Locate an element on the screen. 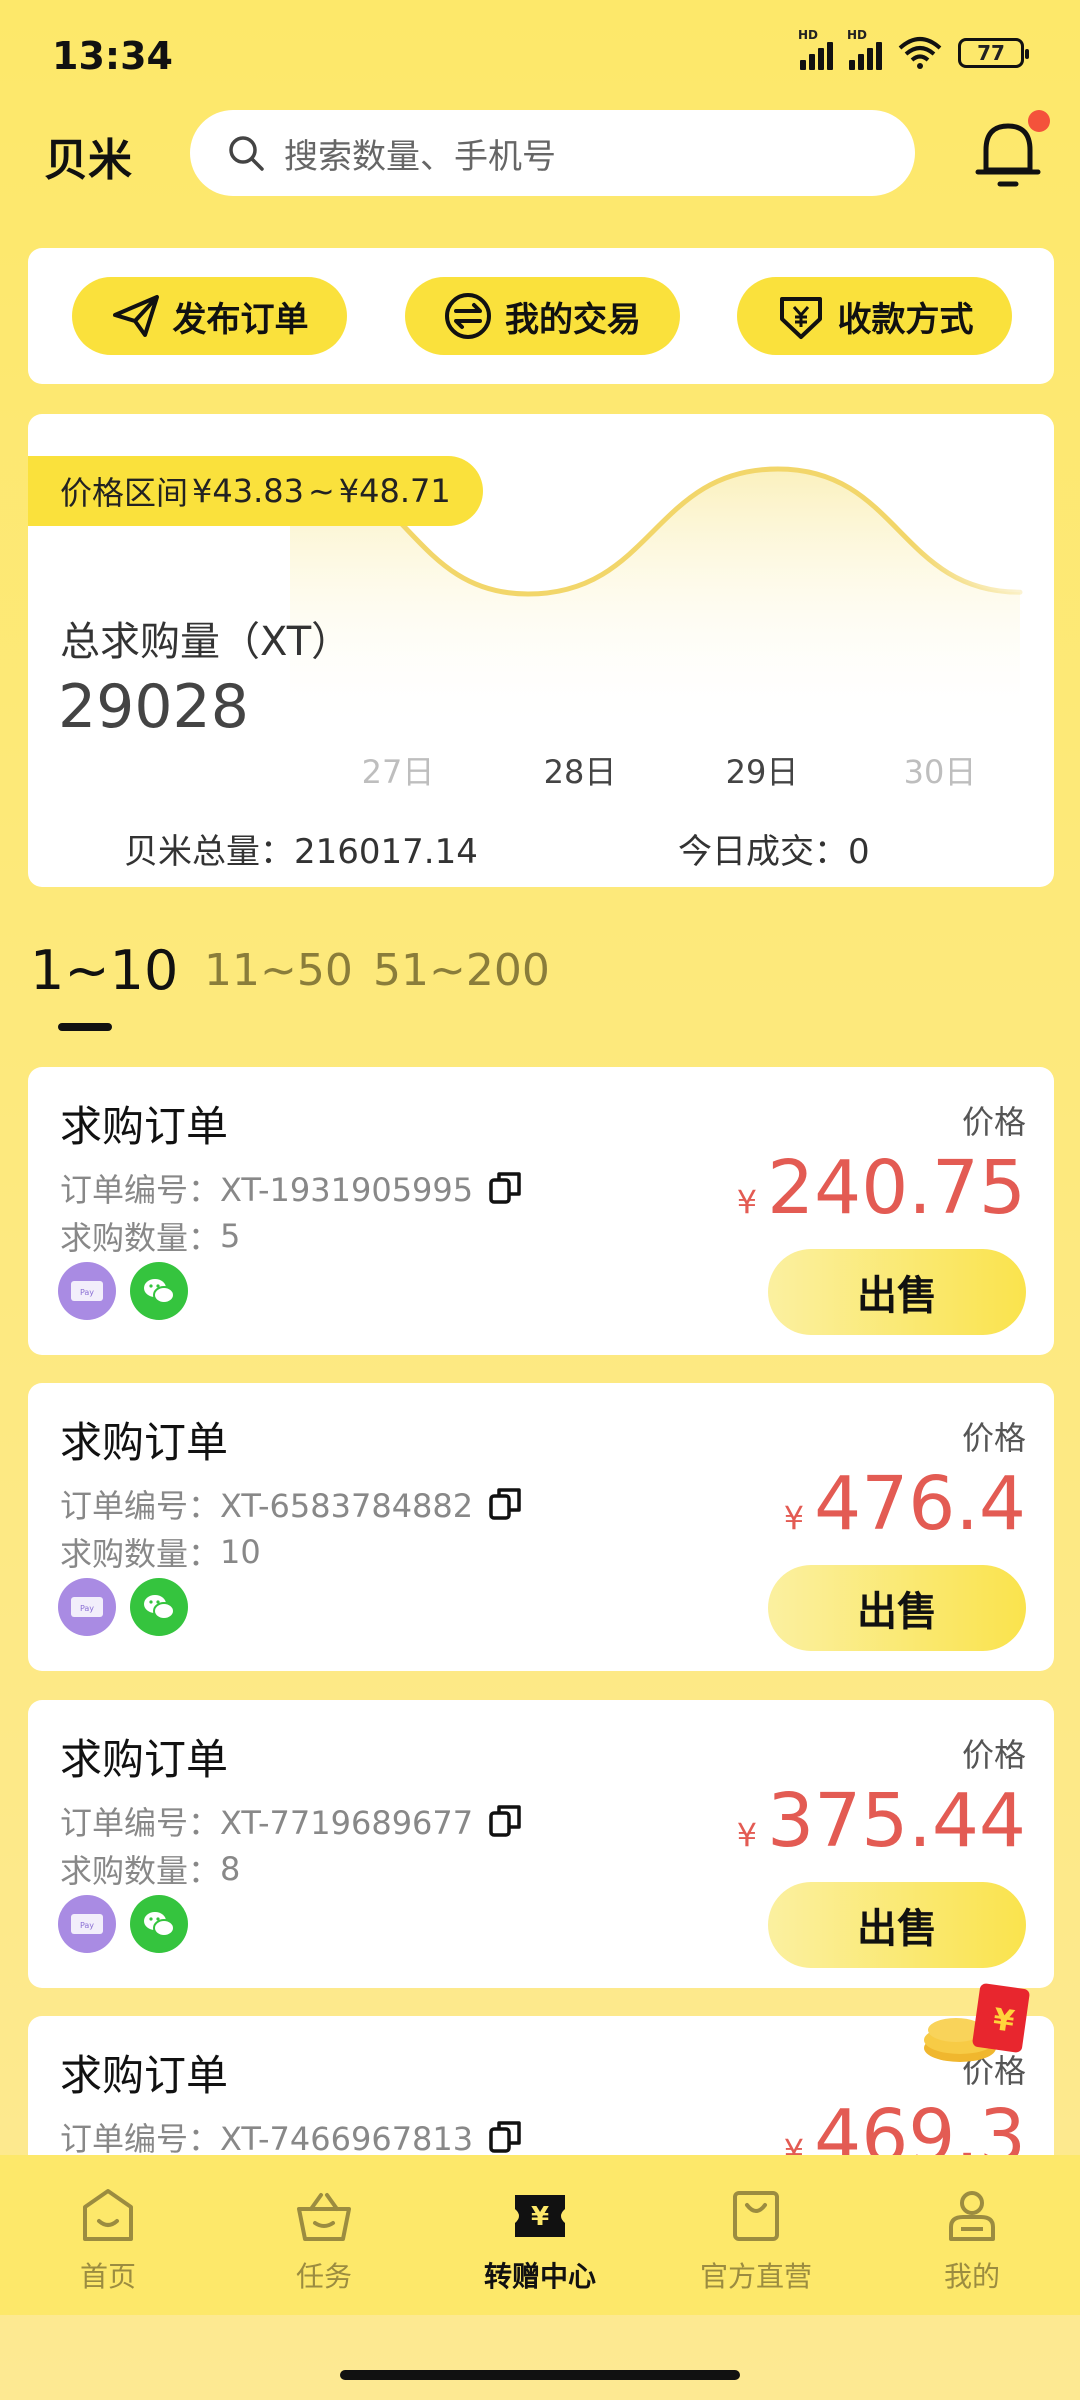 This screenshot has height=2400, width=1080. x-tick-label: 28日 is located at coordinates (580, 772).